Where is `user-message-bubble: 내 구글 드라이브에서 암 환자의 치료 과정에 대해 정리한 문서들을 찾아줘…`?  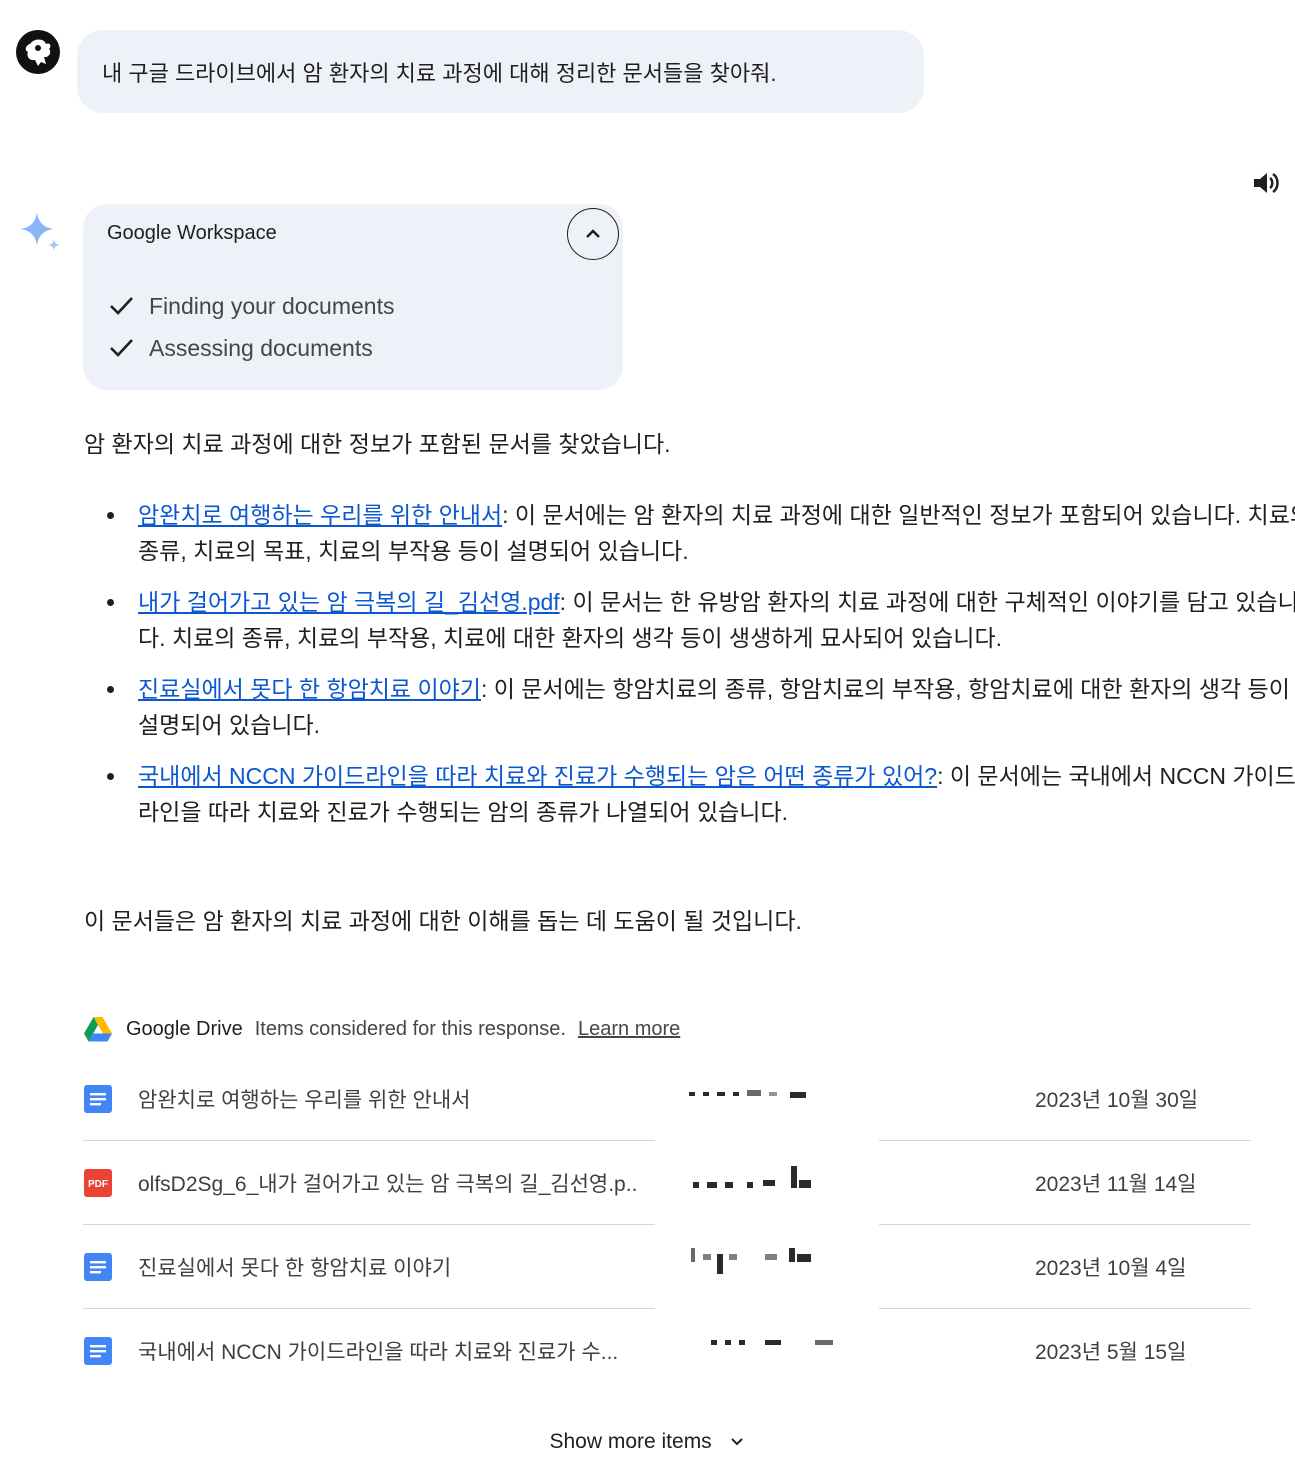
user-message-bubble: 내 구글 드라이브에서 암 환자의 치료 과정에 대해 정리한 문서들을 찾아줘… is located at coordinates (500, 71).